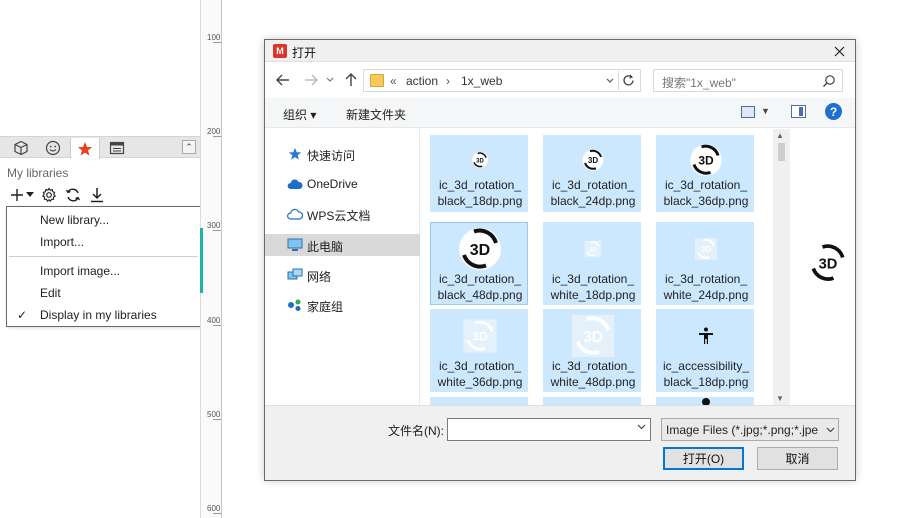 The image size is (905, 518). What do you see at coordinates (833, 111) in the screenshot?
I see `help-icon: ?` at bounding box center [833, 111].